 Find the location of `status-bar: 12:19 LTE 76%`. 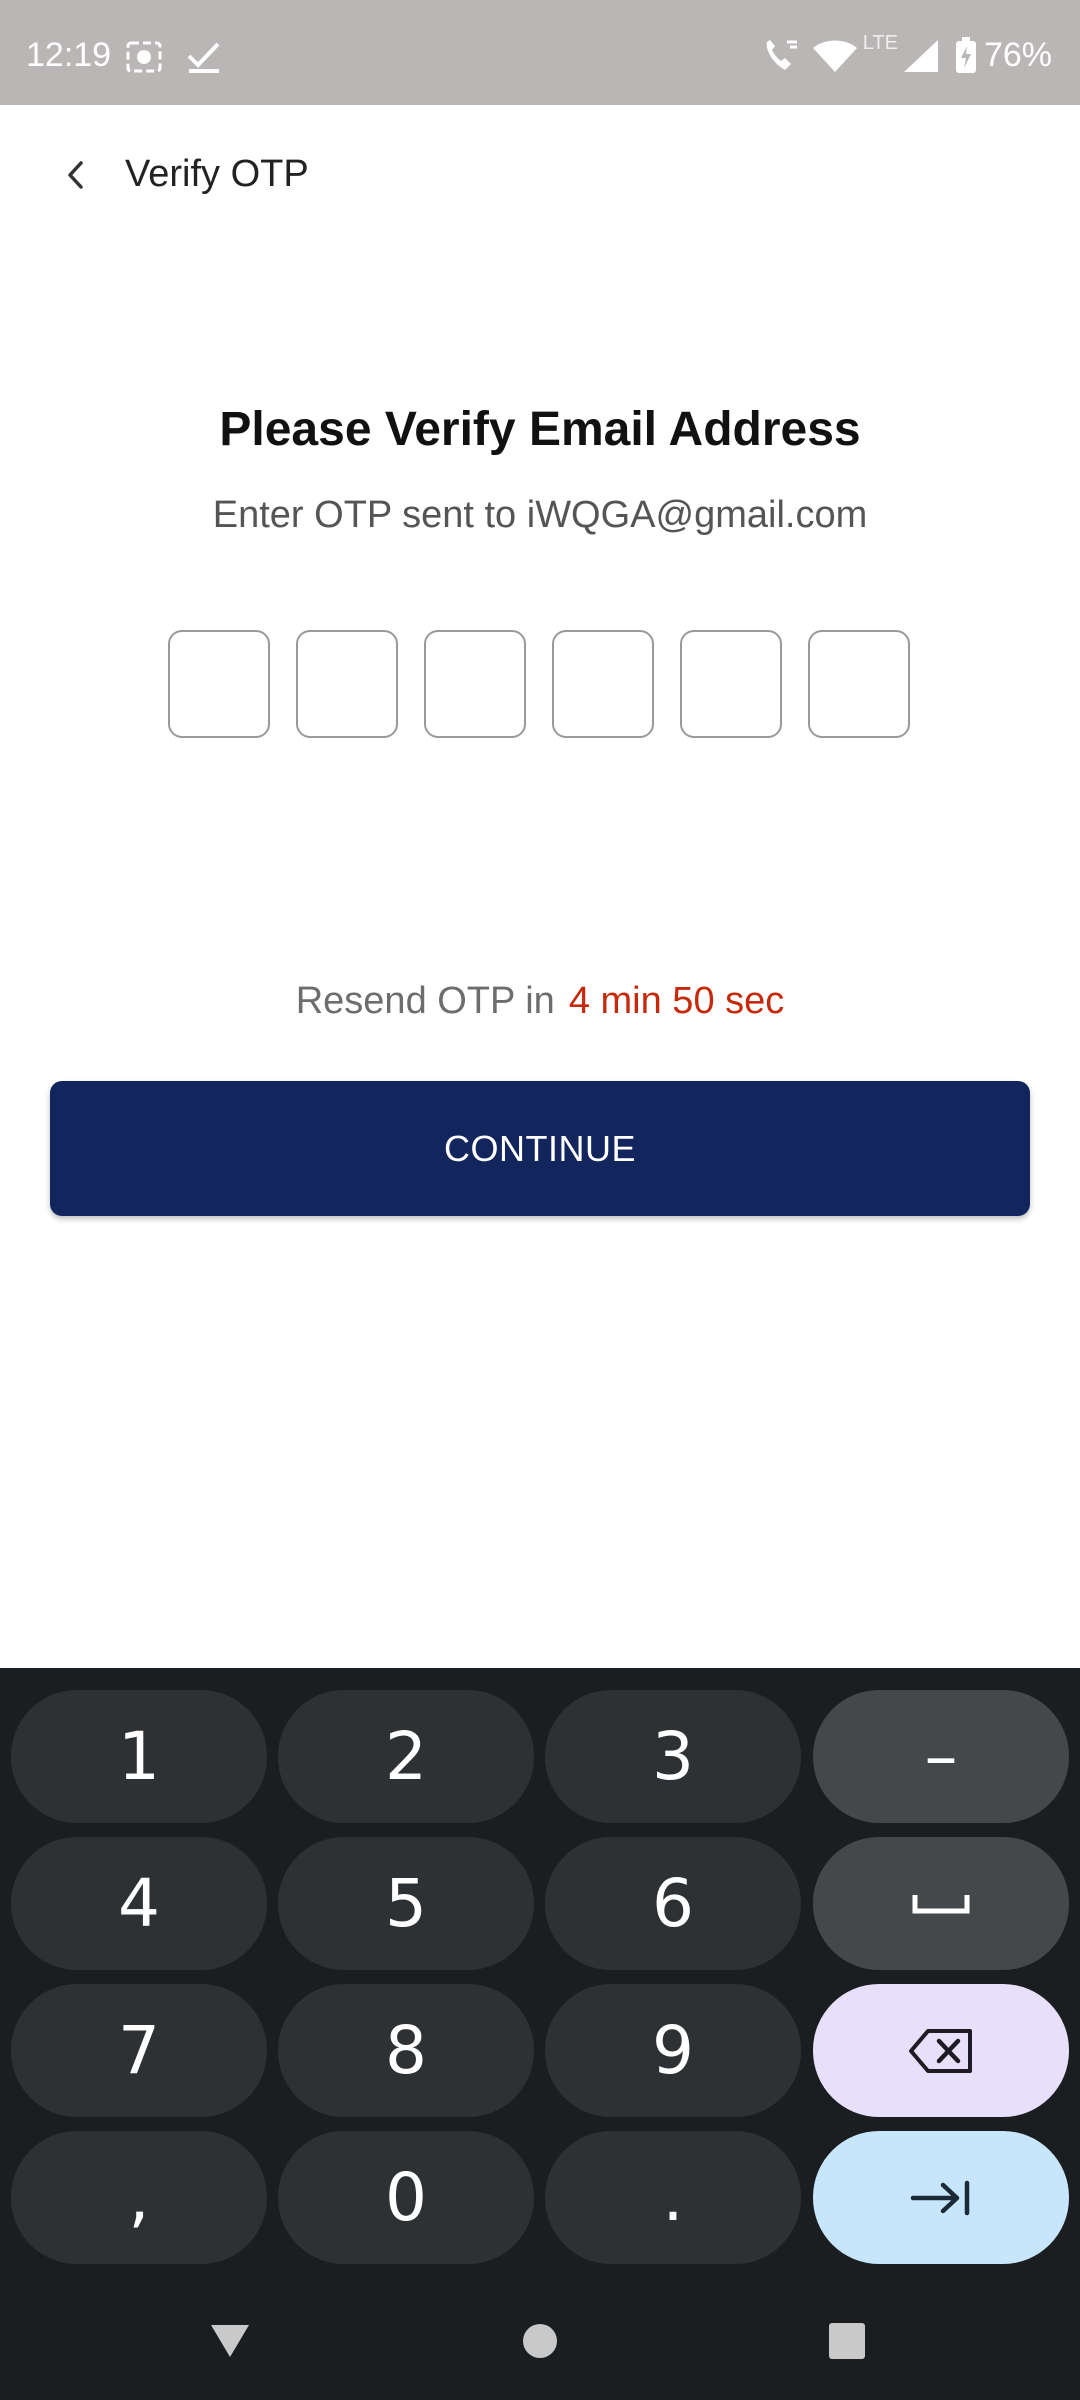

status-bar: 12:19 LTE 76% is located at coordinates (540, 52).